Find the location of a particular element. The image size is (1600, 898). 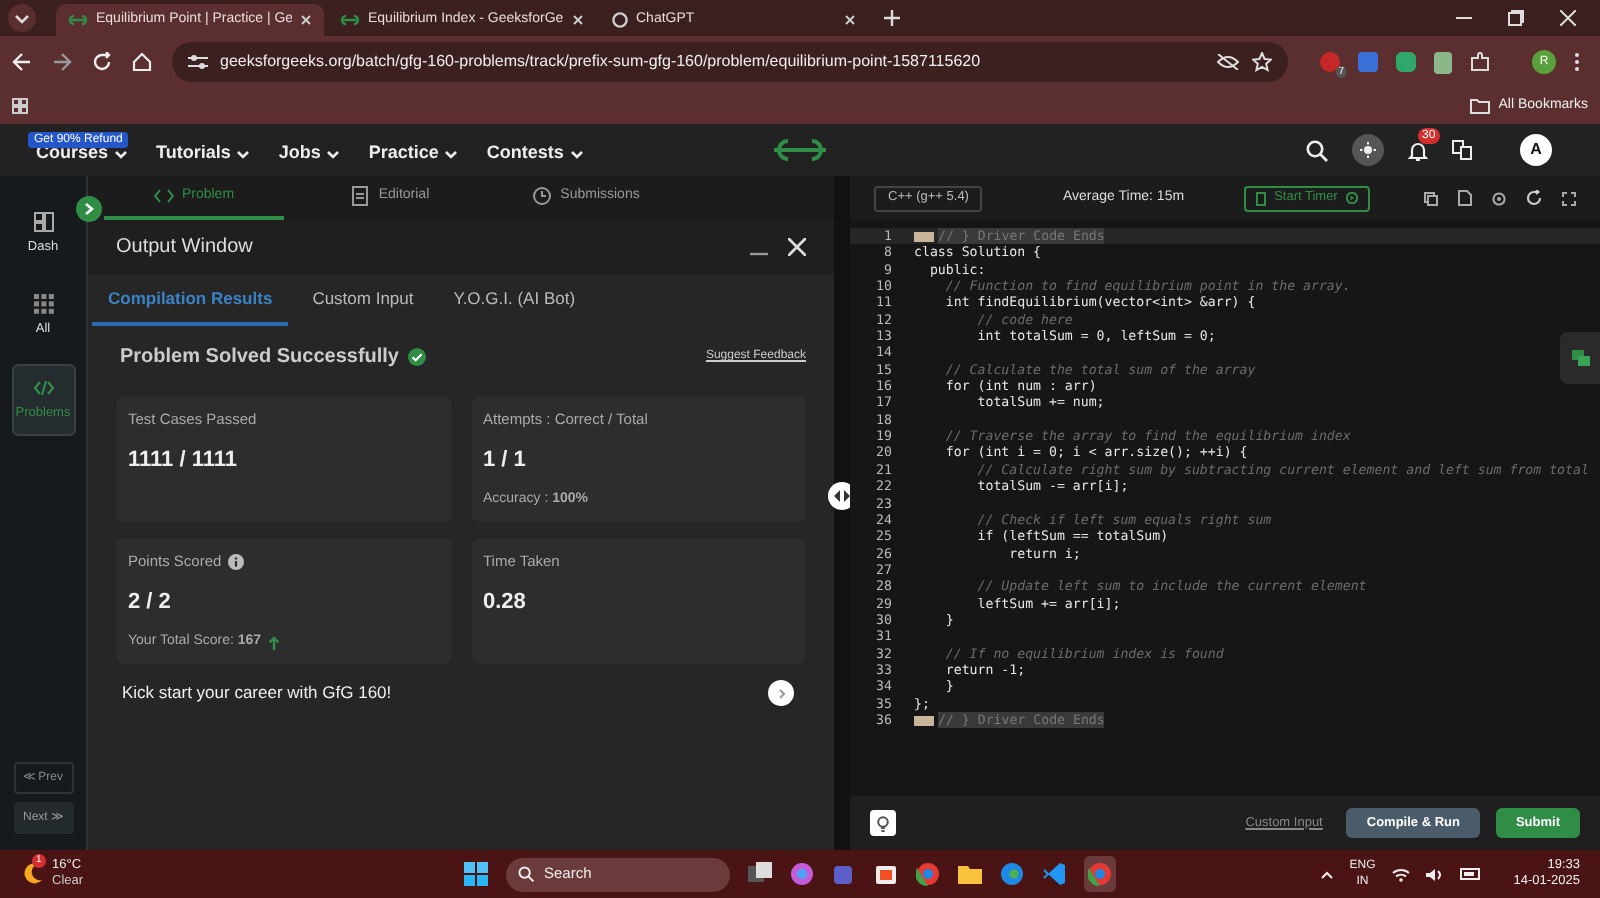

output-tab: Y.O.G.I. (AI Bot) is located at coordinates (514, 300).